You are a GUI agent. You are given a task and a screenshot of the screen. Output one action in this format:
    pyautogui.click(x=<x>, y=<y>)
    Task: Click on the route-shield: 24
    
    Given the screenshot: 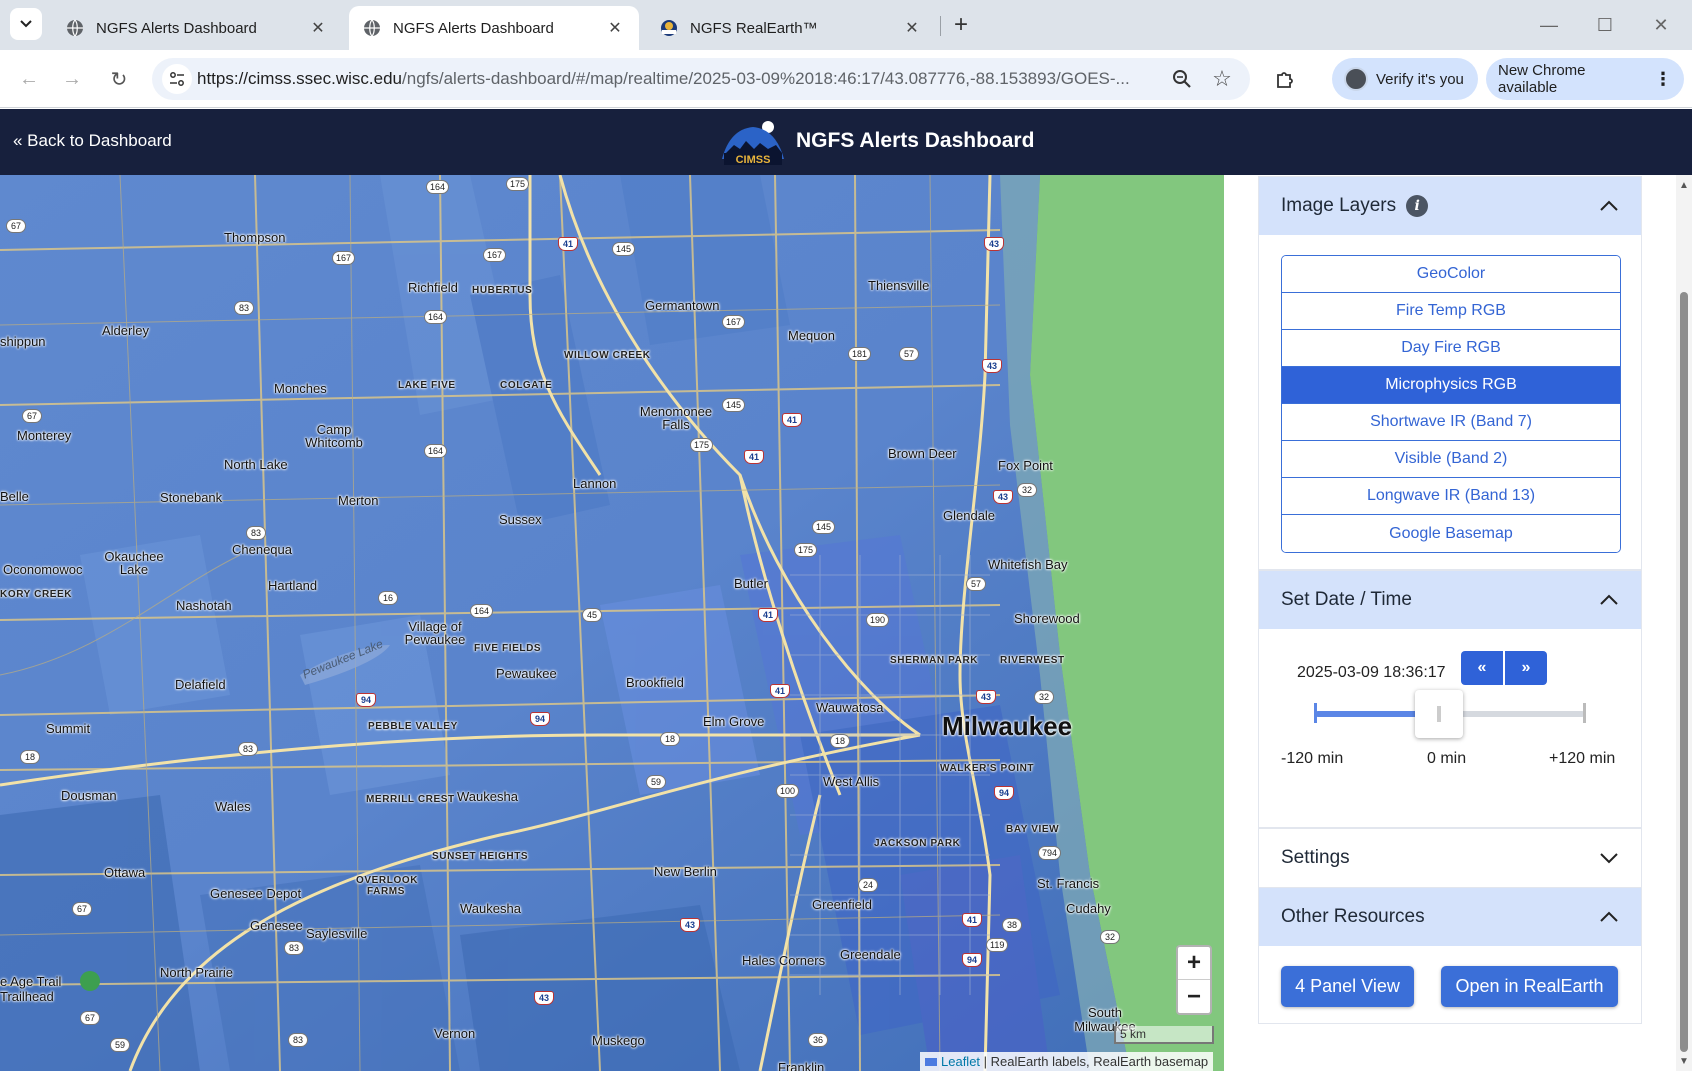 What is the action you would take?
    pyautogui.click(x=868, y=885)
    